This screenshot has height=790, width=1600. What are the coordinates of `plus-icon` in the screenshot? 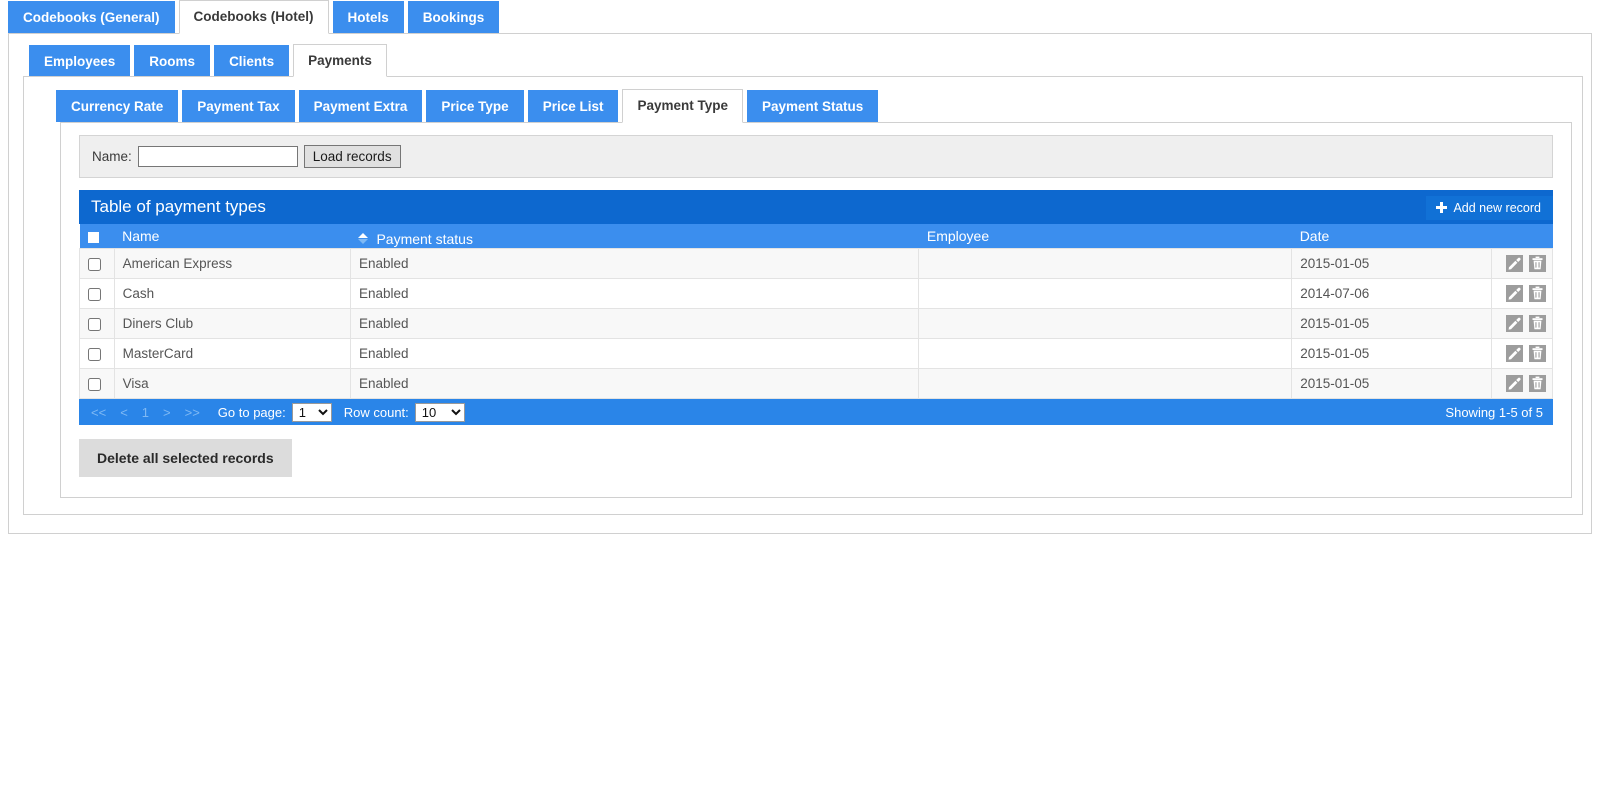 It's located at (1442, 207).